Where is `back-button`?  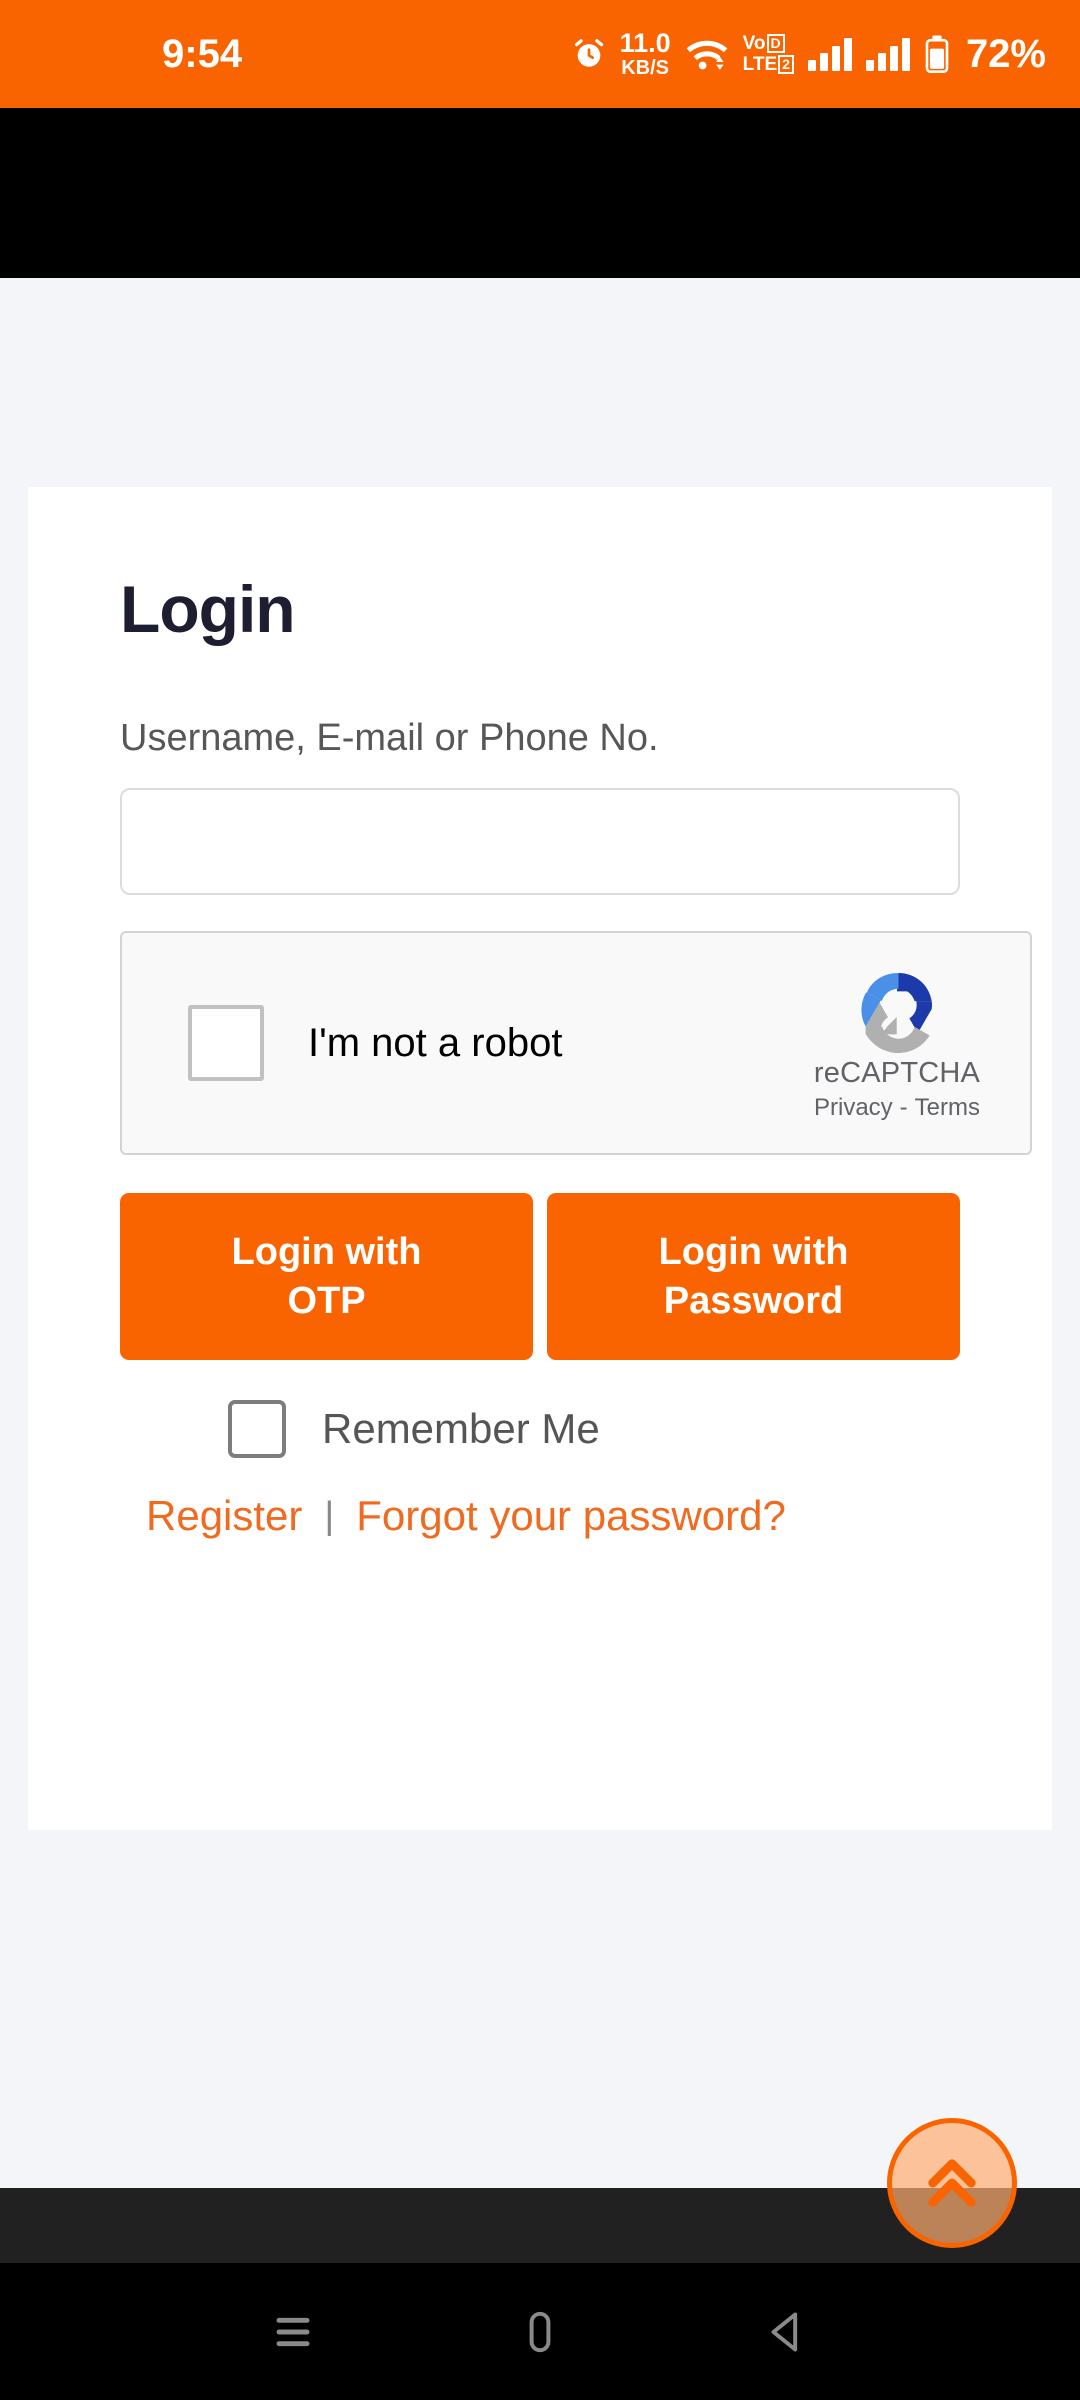 back-button is located at coordinates (787, 2332).